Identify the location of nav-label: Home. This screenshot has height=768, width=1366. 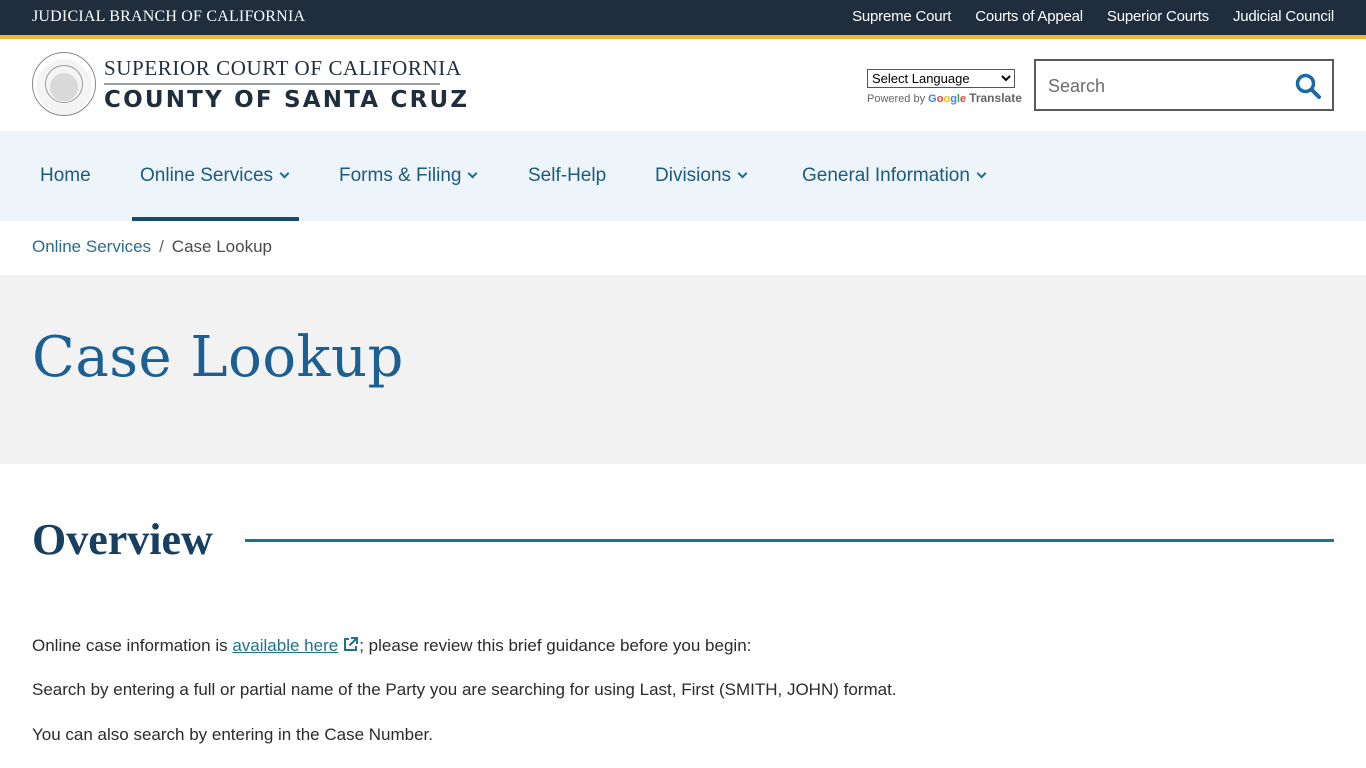
(65, 175).